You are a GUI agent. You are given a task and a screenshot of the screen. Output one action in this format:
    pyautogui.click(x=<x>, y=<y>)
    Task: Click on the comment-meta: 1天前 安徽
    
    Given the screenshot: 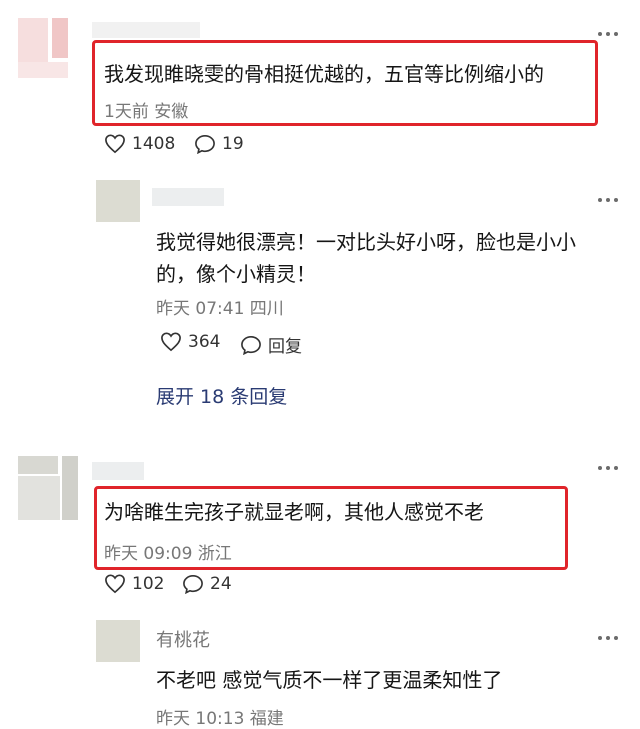 What is the action you would take?
    pyautogui.click(x=146, y=112)
    